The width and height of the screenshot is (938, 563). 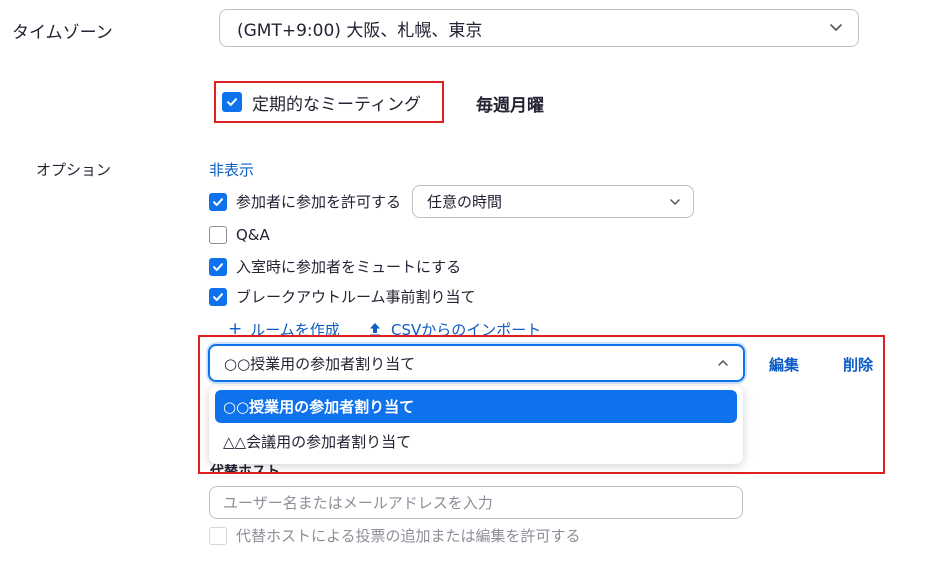 I want to click on timezone-select: (GMT+9:00) 大阪、札幌、東京, so click(x=539, y=28).